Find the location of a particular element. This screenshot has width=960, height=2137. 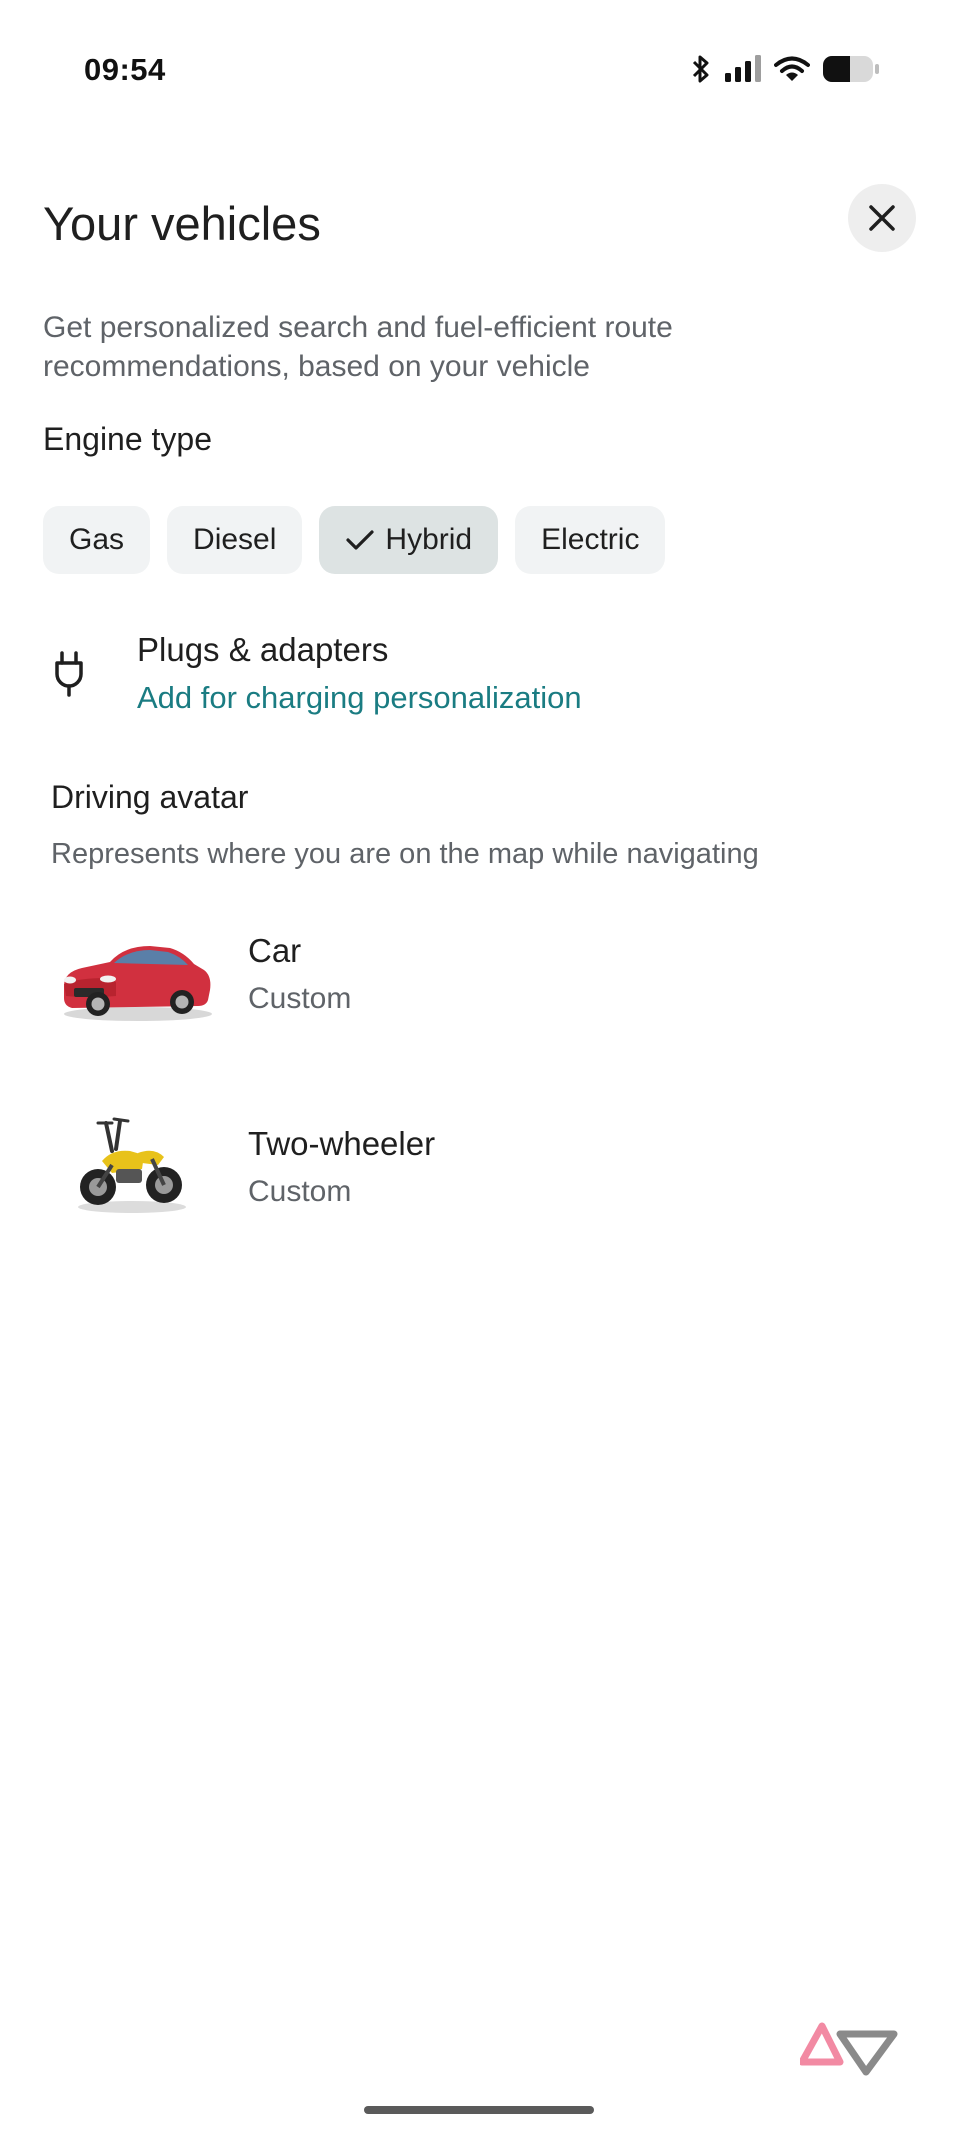

wifi-icon is located at coordinates (792, 68).